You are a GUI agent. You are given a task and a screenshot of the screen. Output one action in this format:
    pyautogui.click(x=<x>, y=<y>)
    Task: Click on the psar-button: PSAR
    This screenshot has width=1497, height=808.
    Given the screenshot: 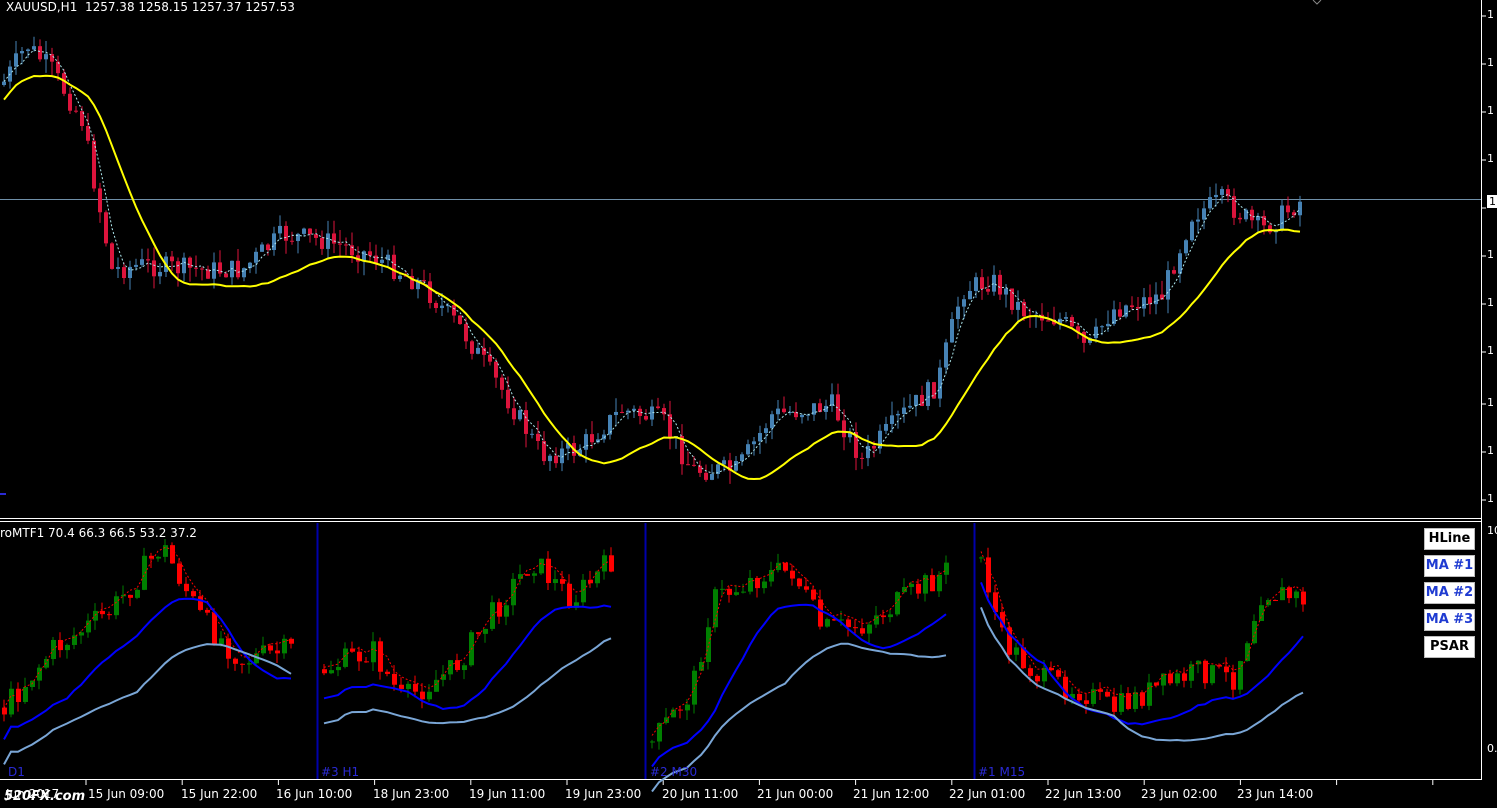 What is the action you would take?
    pyautogui.click(x=1449, y=647)
    